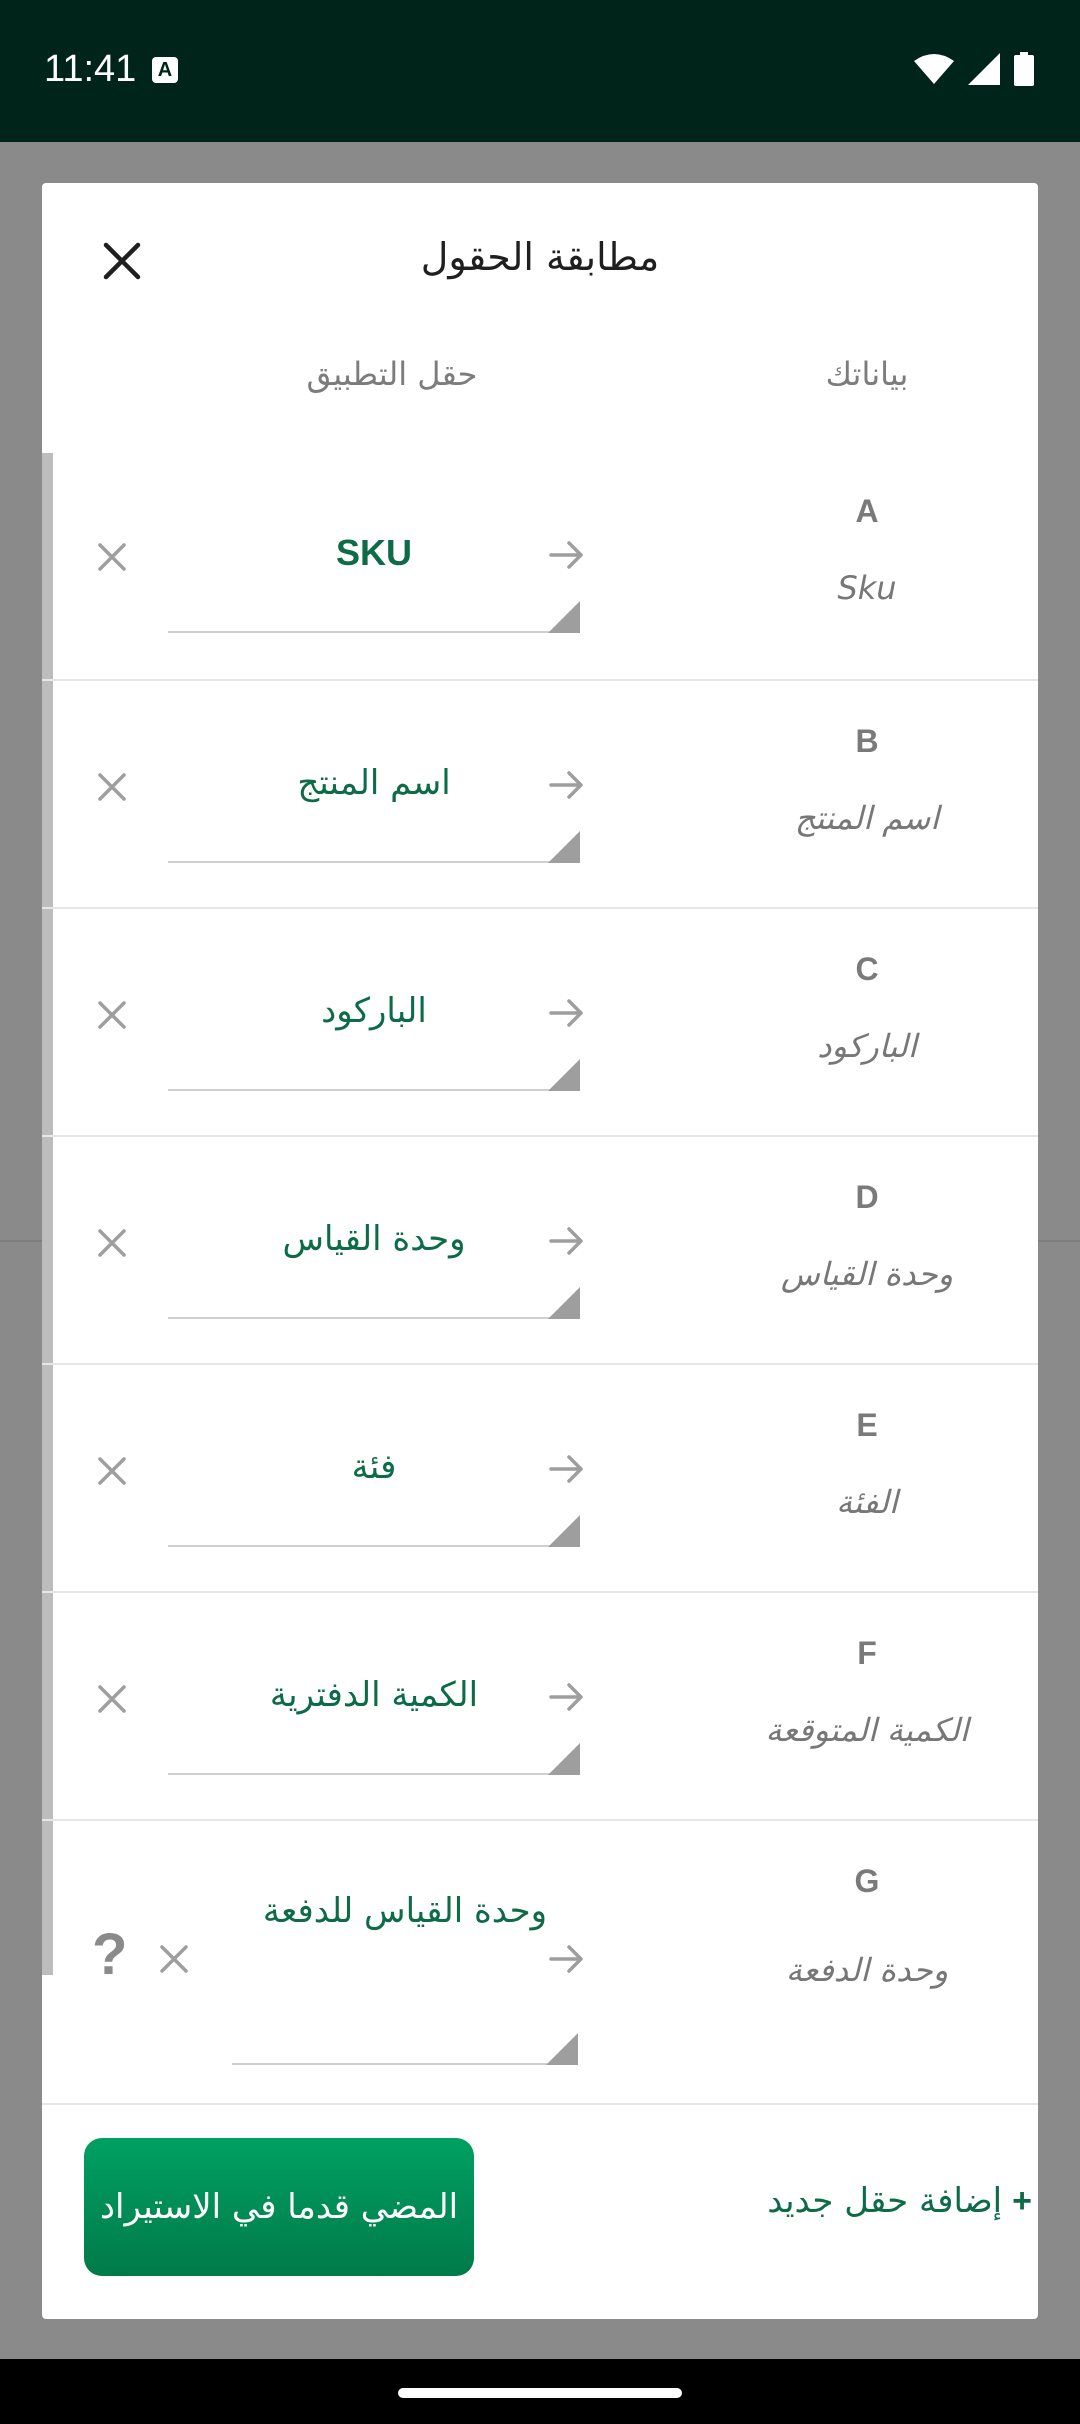 This screenshot has width=1080, height=2424. What do you see at coordinates (392, 374) in the screenshot?
I see `column-header-app-field: حقل التطبيق` at bounding box center [392, 374].